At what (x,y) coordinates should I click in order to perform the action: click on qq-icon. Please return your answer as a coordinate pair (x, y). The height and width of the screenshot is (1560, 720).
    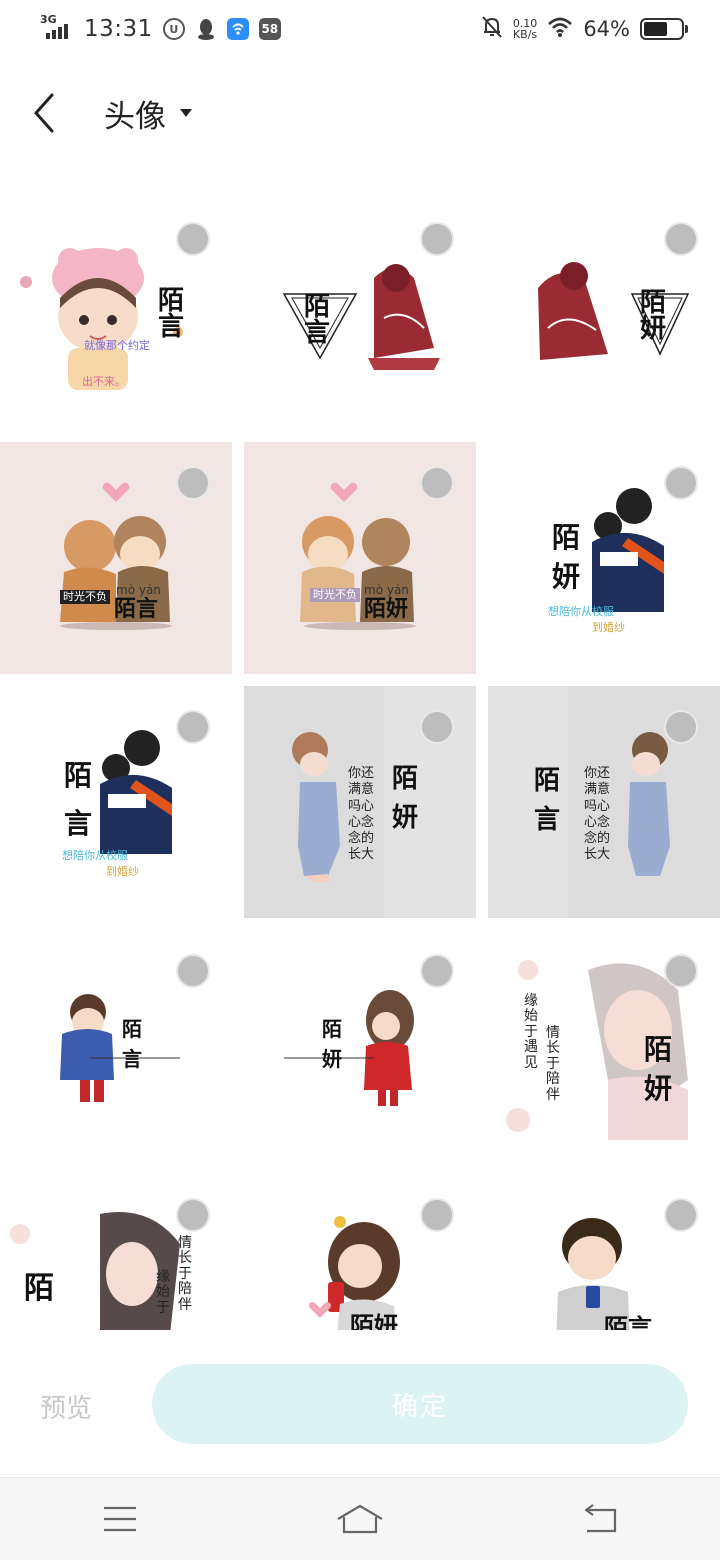
    Looking at the image, I should click on (206, 29).